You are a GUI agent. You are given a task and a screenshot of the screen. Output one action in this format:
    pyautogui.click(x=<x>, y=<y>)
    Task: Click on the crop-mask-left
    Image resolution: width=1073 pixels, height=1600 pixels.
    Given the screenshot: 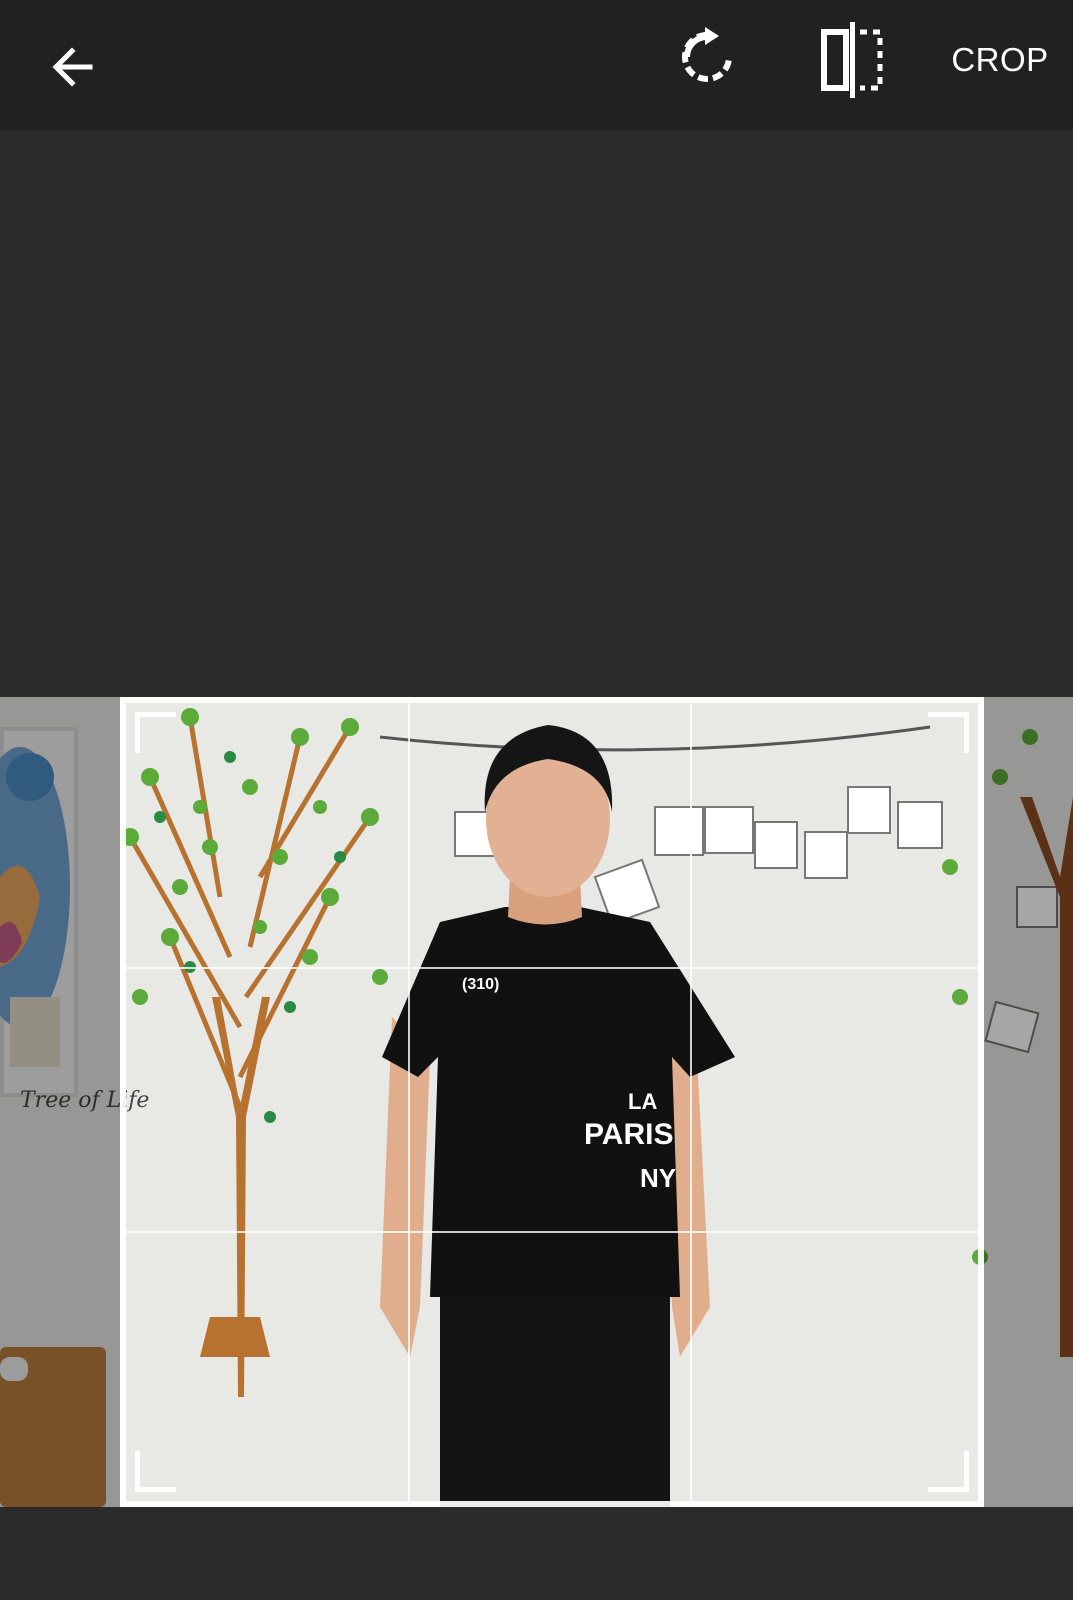 What is the action you would take?
    pyautogui.click(x=60, y=1102)
    